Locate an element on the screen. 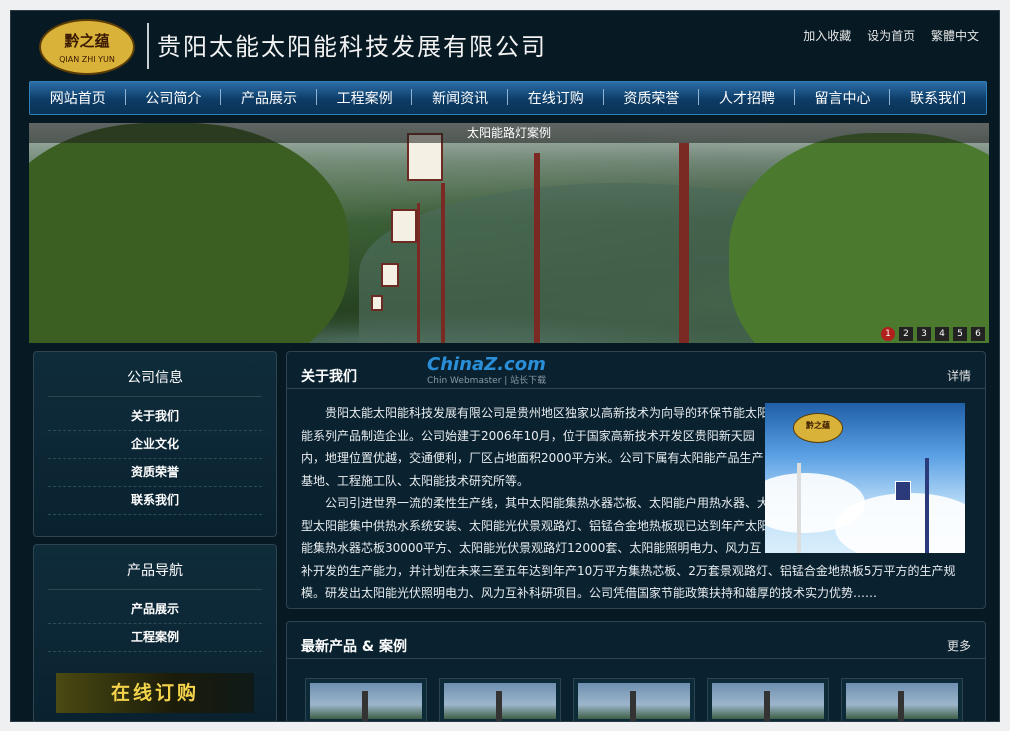 Image resolution: width=1010 pixels, height=731 pixels. chinaz-watermark: ChinaZ.com Chin Webmaster | 站长下载 is located at coordinates (486, 370).